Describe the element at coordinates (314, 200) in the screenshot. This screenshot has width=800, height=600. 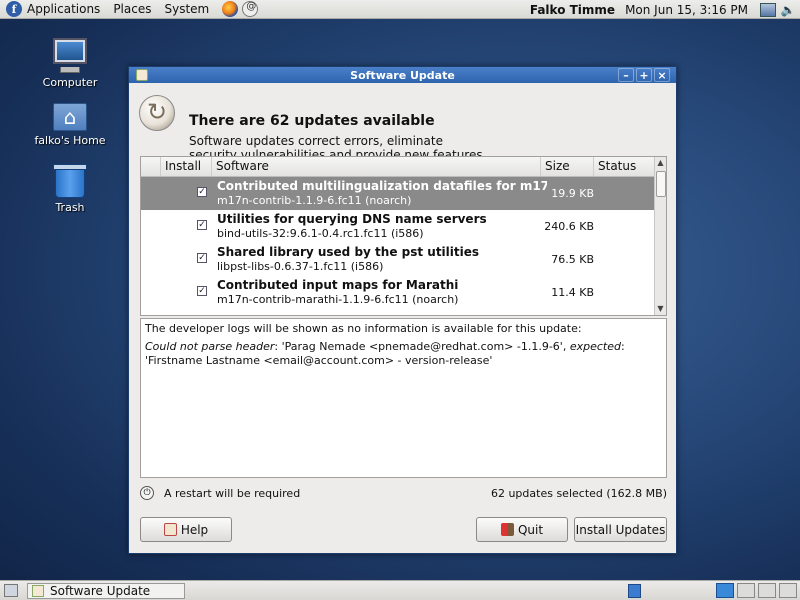
I see `update-package: m17n-contrib-1.1.9-6.fc11 (noarch)` at that location.